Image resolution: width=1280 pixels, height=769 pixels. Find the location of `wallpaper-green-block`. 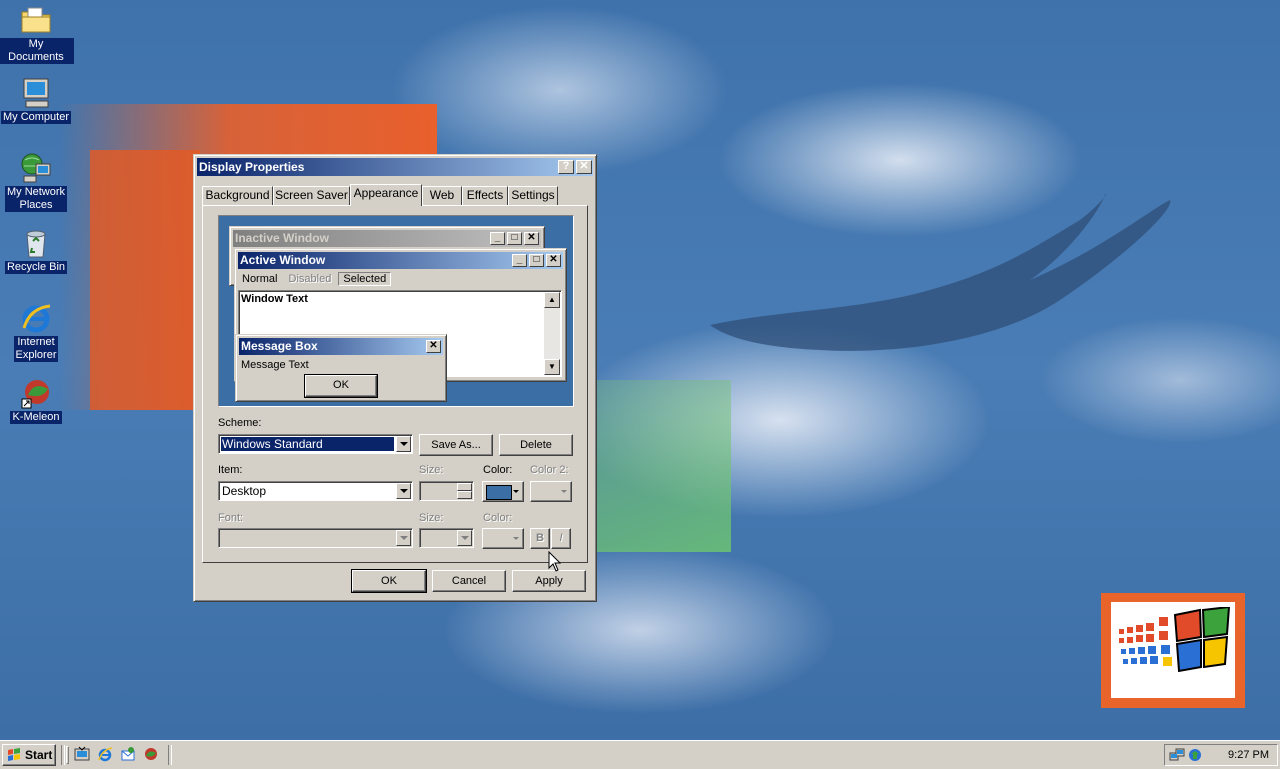

wallpaper-green-block is located at coordinates (663, 466).